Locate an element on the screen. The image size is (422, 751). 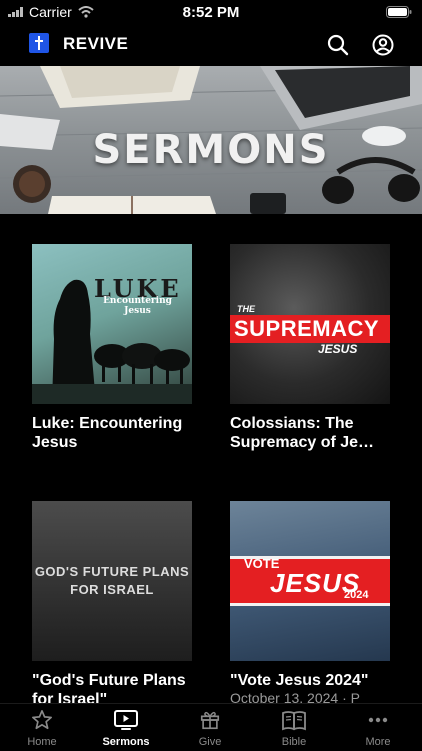
tab-bible: Bible is located at coordinates (294, 728).